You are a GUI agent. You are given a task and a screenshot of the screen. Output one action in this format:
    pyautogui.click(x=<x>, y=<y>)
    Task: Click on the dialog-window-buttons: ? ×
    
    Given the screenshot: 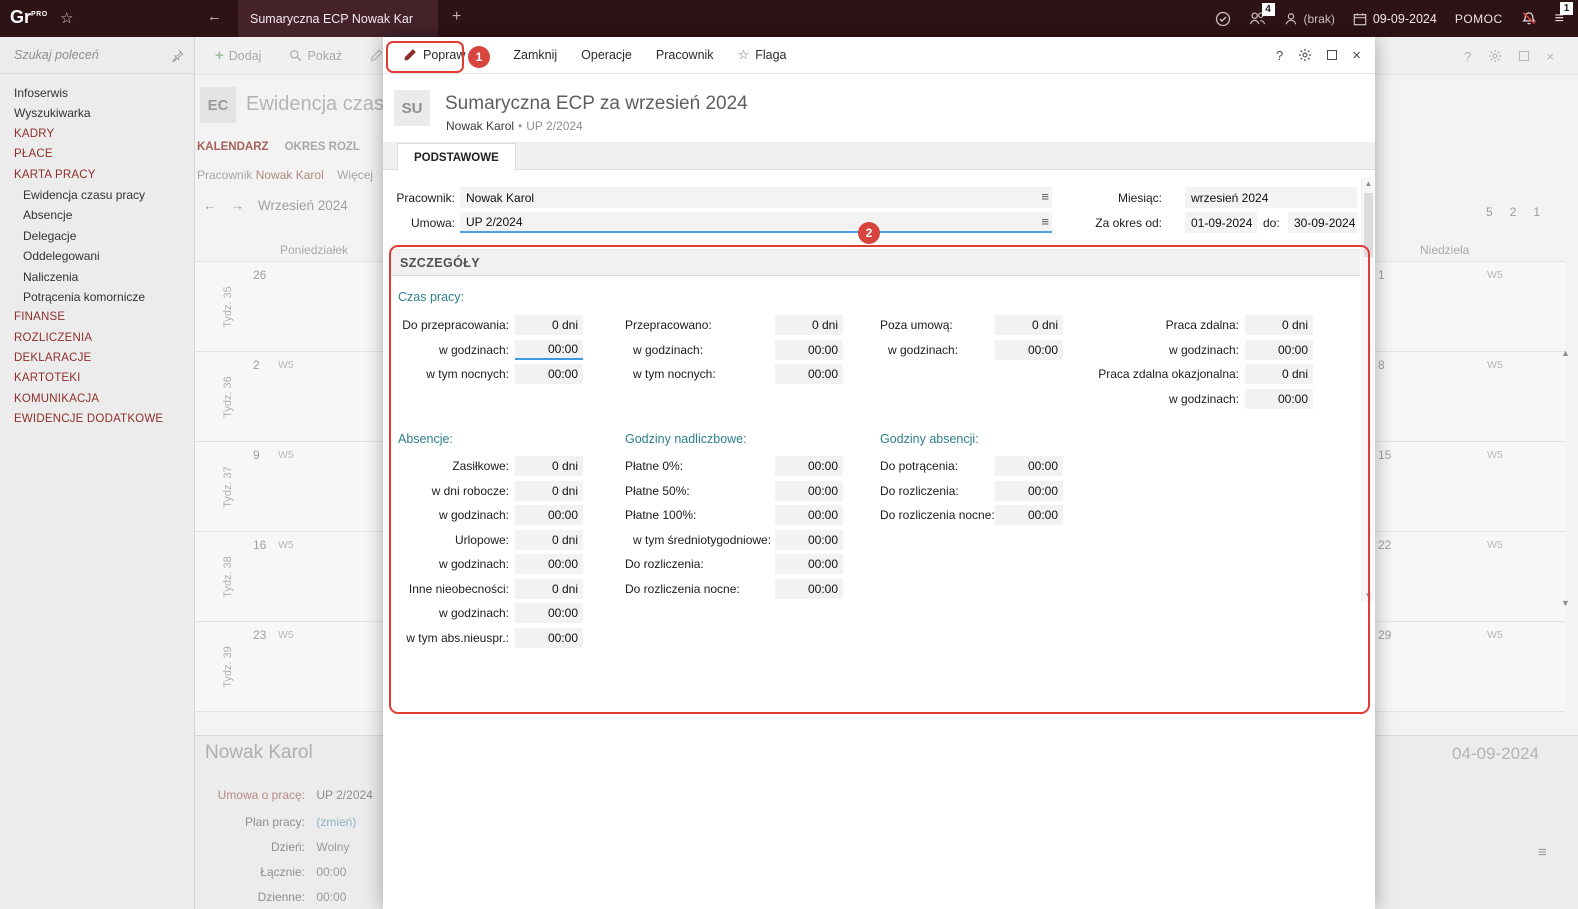 What is the action you would take?
    pyautogui.click(x=1325, y=55)
    